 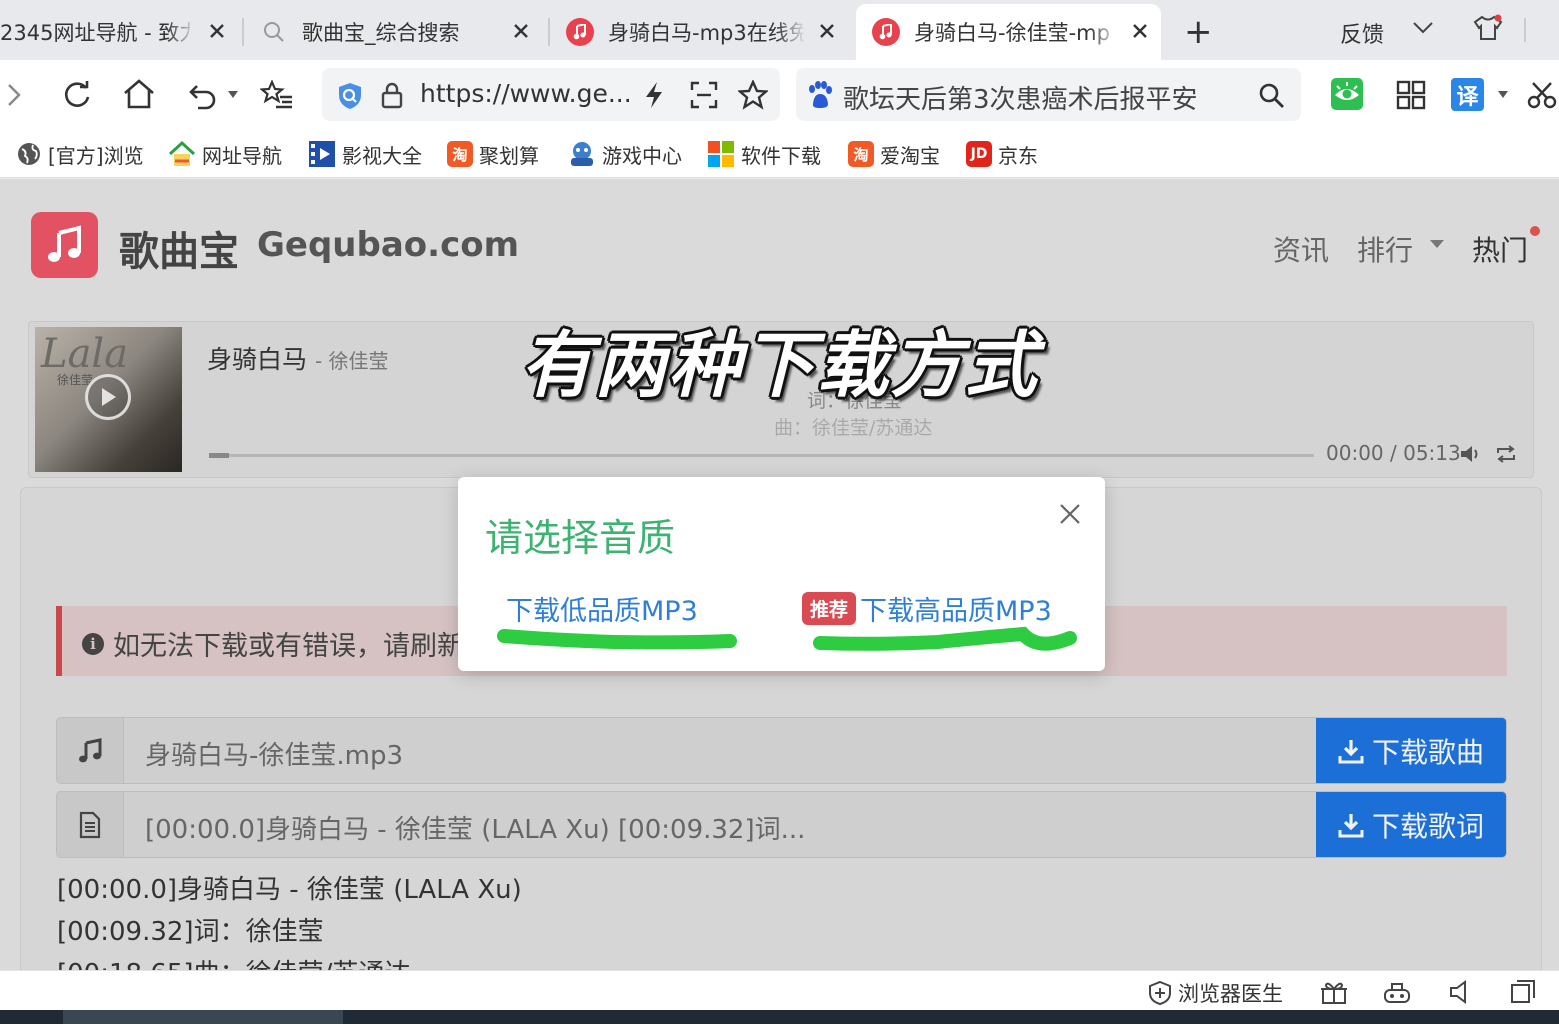 I want to click on progress-track, so click(x=761, y=455).